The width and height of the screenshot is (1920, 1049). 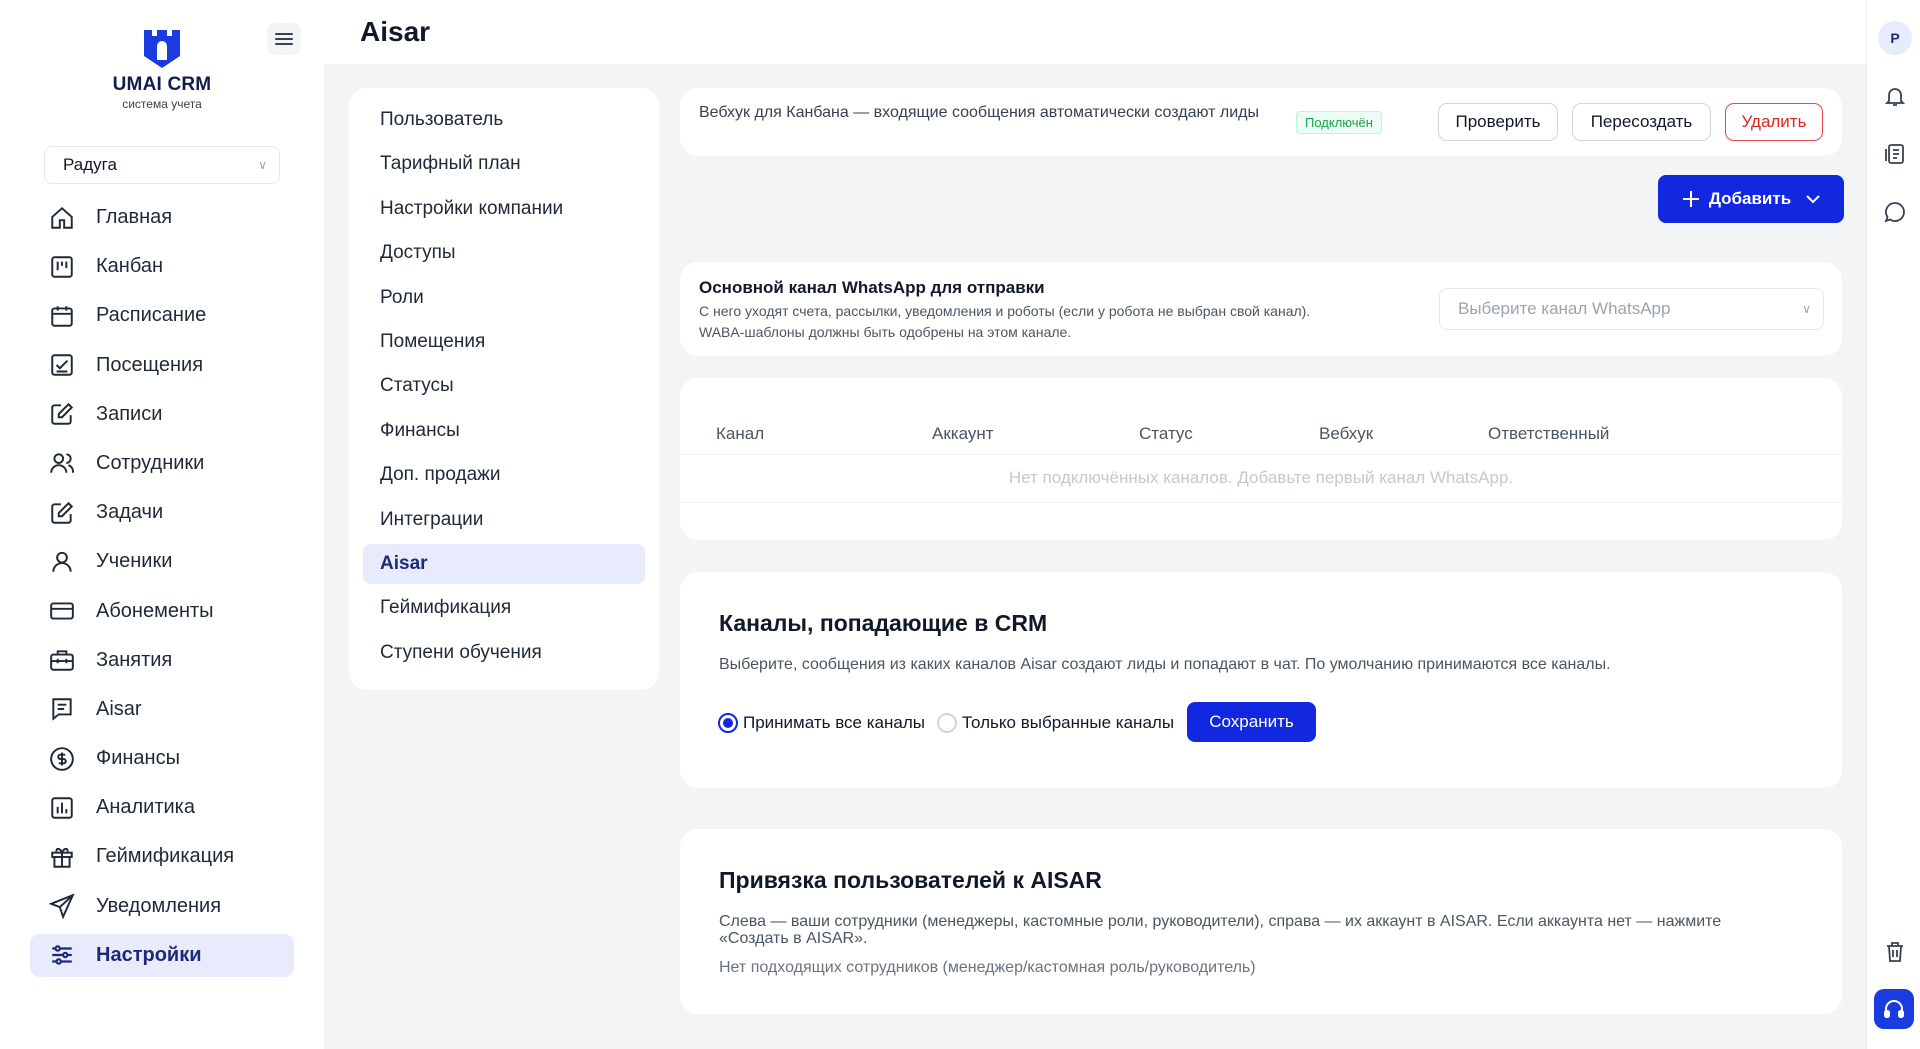 I want to click on nav-item-label: Главная, so click(x=134, y=217).